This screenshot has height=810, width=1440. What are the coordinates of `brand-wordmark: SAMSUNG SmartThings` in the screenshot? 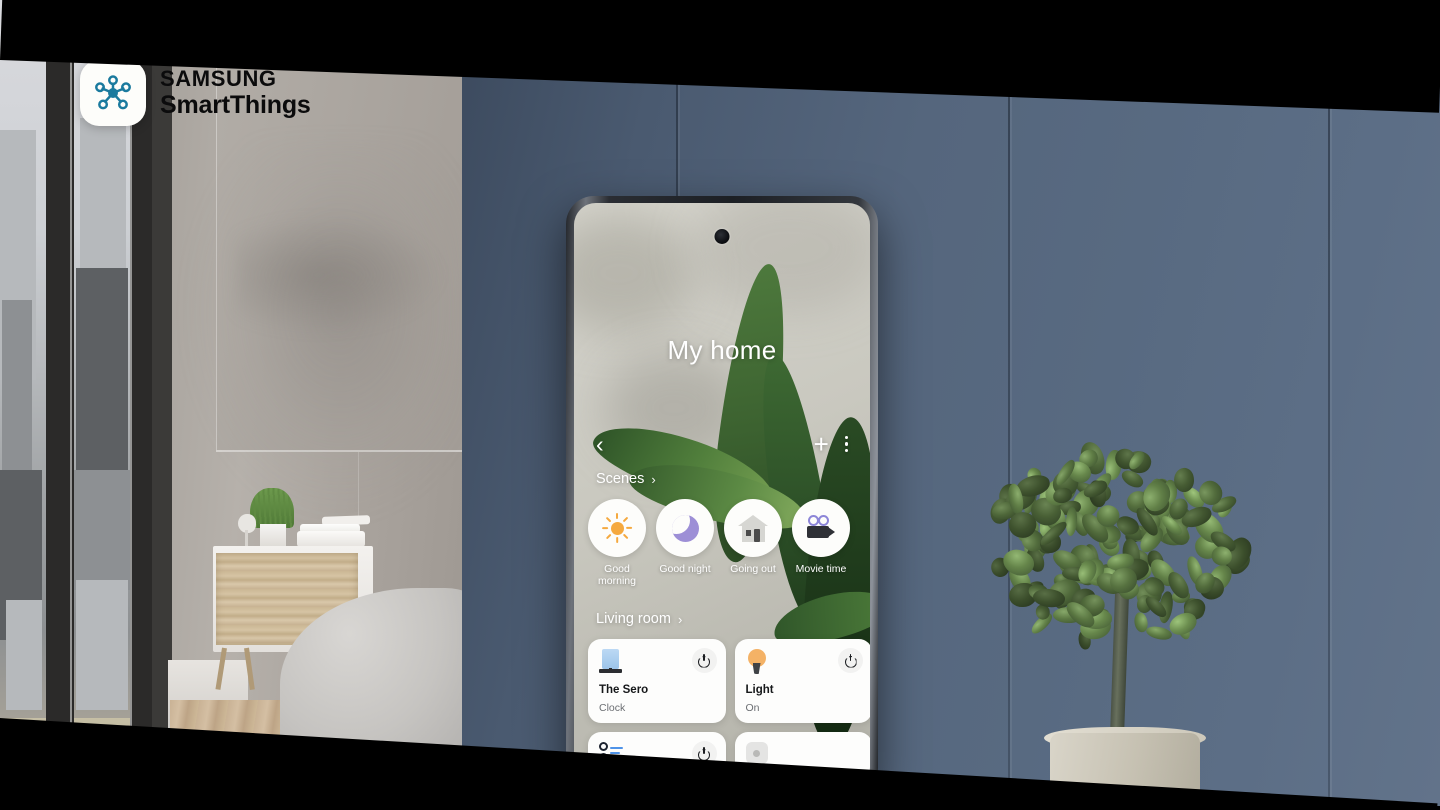 It's located at (235, 93).